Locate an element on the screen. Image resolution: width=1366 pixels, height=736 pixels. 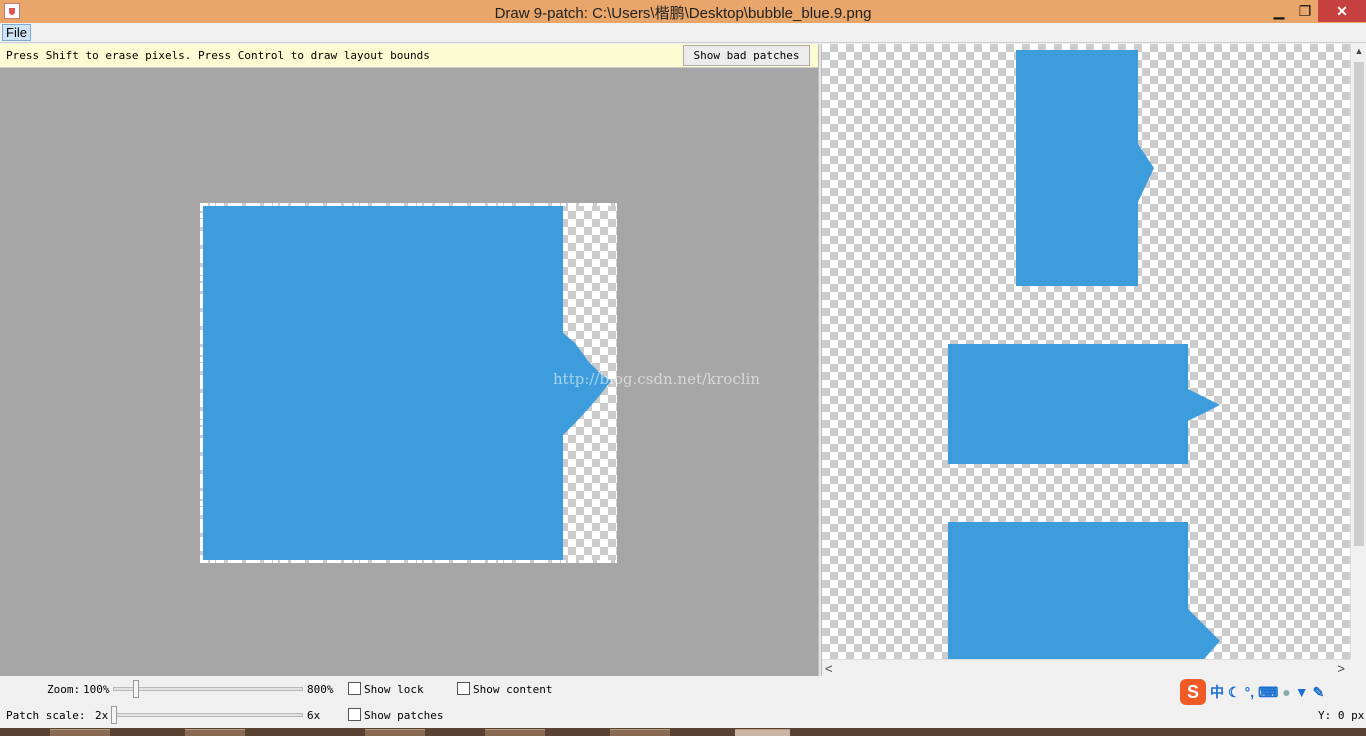
close-button: ✕ is located at coordinates (1342, 11).